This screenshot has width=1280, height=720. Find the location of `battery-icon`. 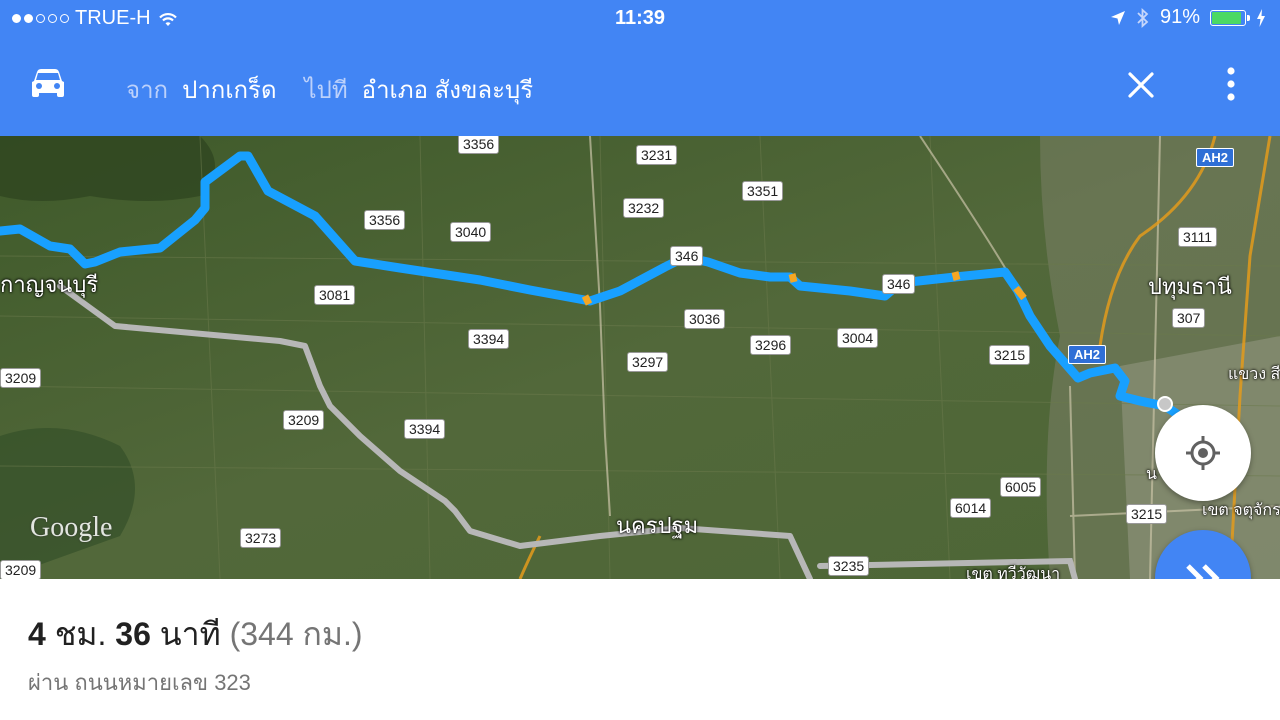

battery-icon is located at coordinates (1230, 17).